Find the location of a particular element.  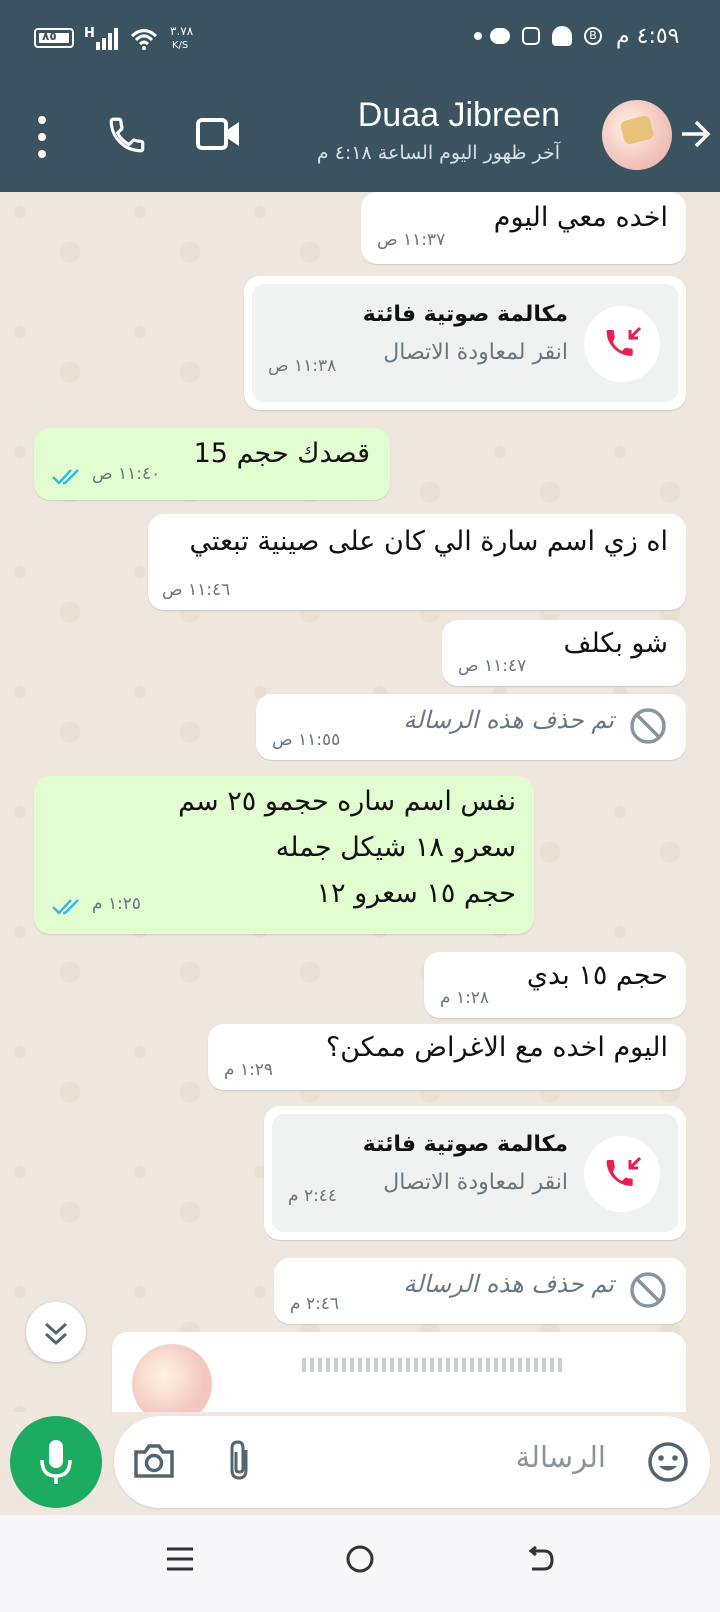

recent-apps-icon is located at coordinates (180, 1559).